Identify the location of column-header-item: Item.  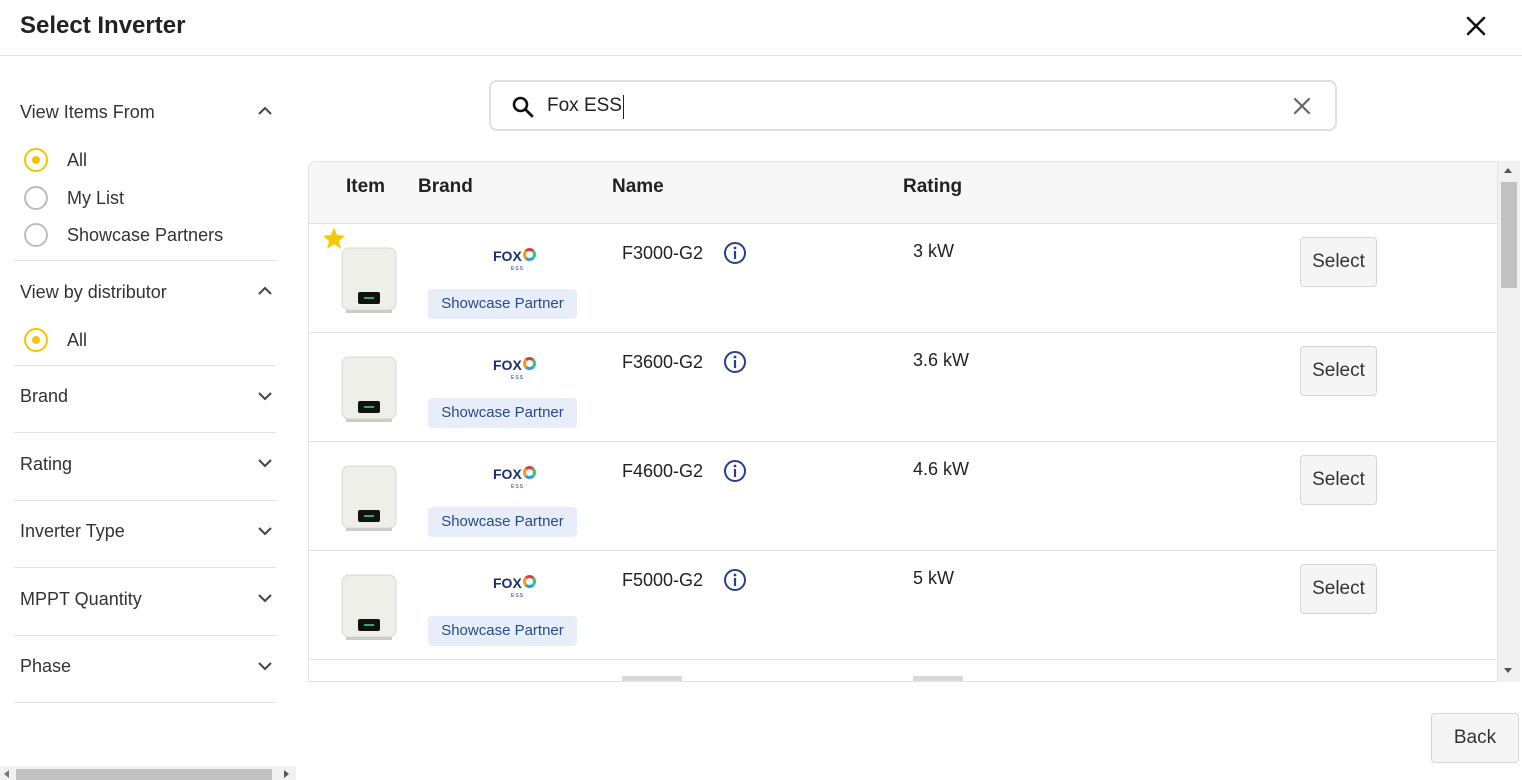
(366, 186).